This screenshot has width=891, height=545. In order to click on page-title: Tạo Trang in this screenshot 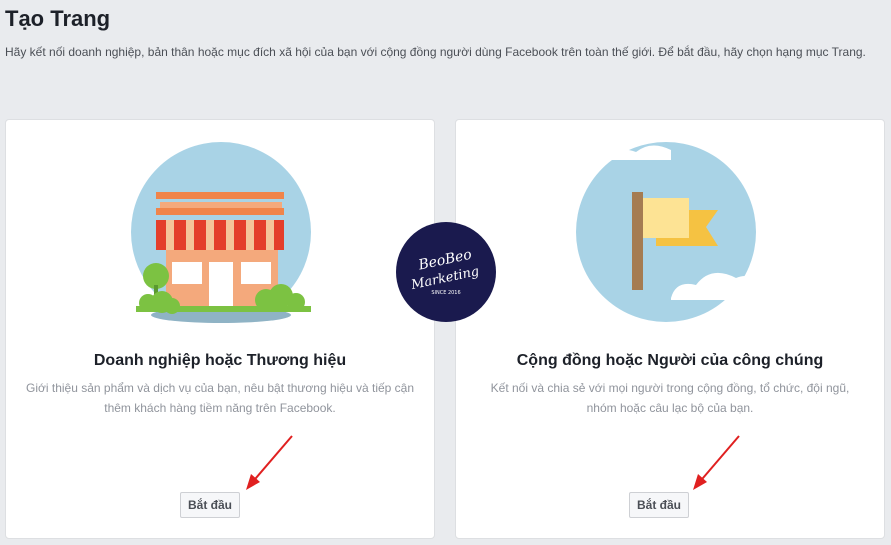, I will do `click(58, 18)`.